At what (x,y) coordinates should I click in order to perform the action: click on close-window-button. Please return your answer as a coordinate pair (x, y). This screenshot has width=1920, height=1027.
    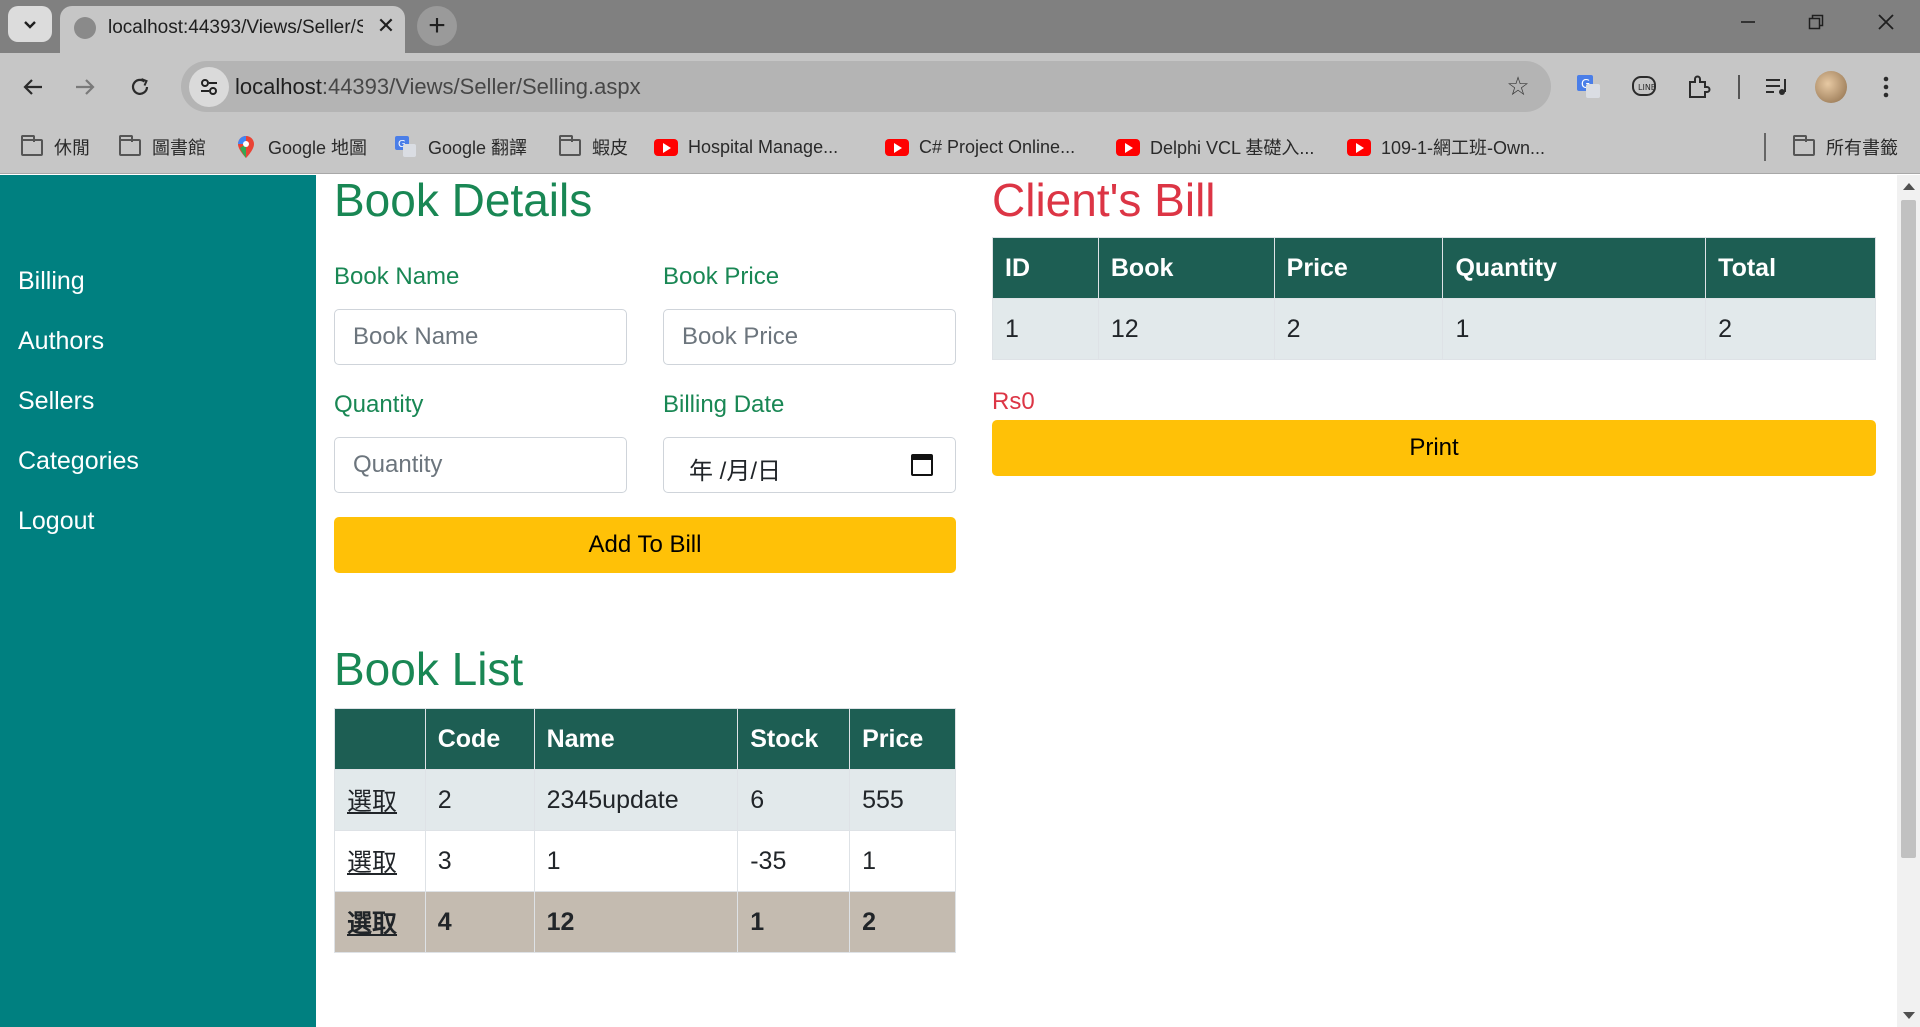
    Looking at the image, I should click on (1886, 22).